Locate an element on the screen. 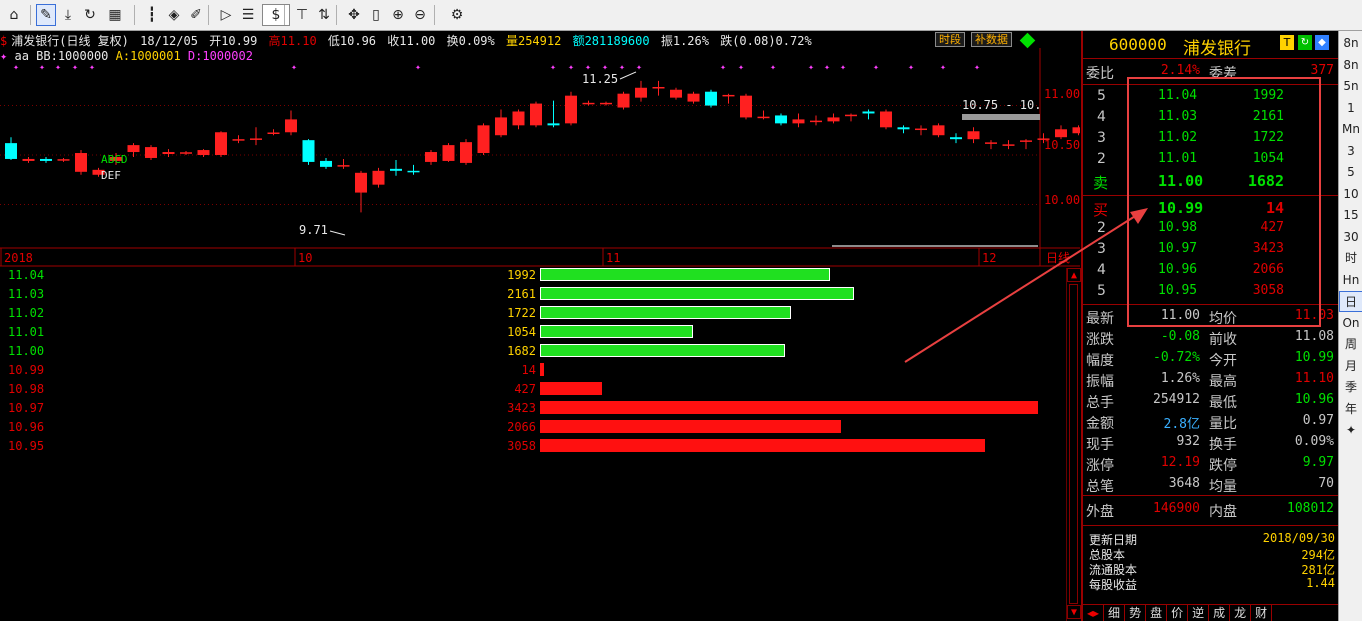 This screenshot has width=1362, height=621. timeshare-button: 时段 is located at coordinates (950, 39).